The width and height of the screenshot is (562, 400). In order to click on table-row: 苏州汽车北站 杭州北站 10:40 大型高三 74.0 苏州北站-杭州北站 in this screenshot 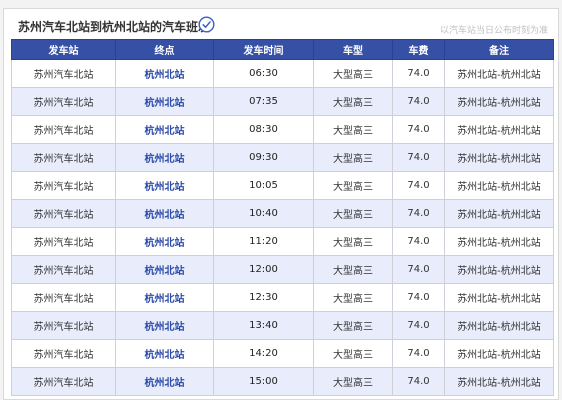, I will do `click(282, 213)`.